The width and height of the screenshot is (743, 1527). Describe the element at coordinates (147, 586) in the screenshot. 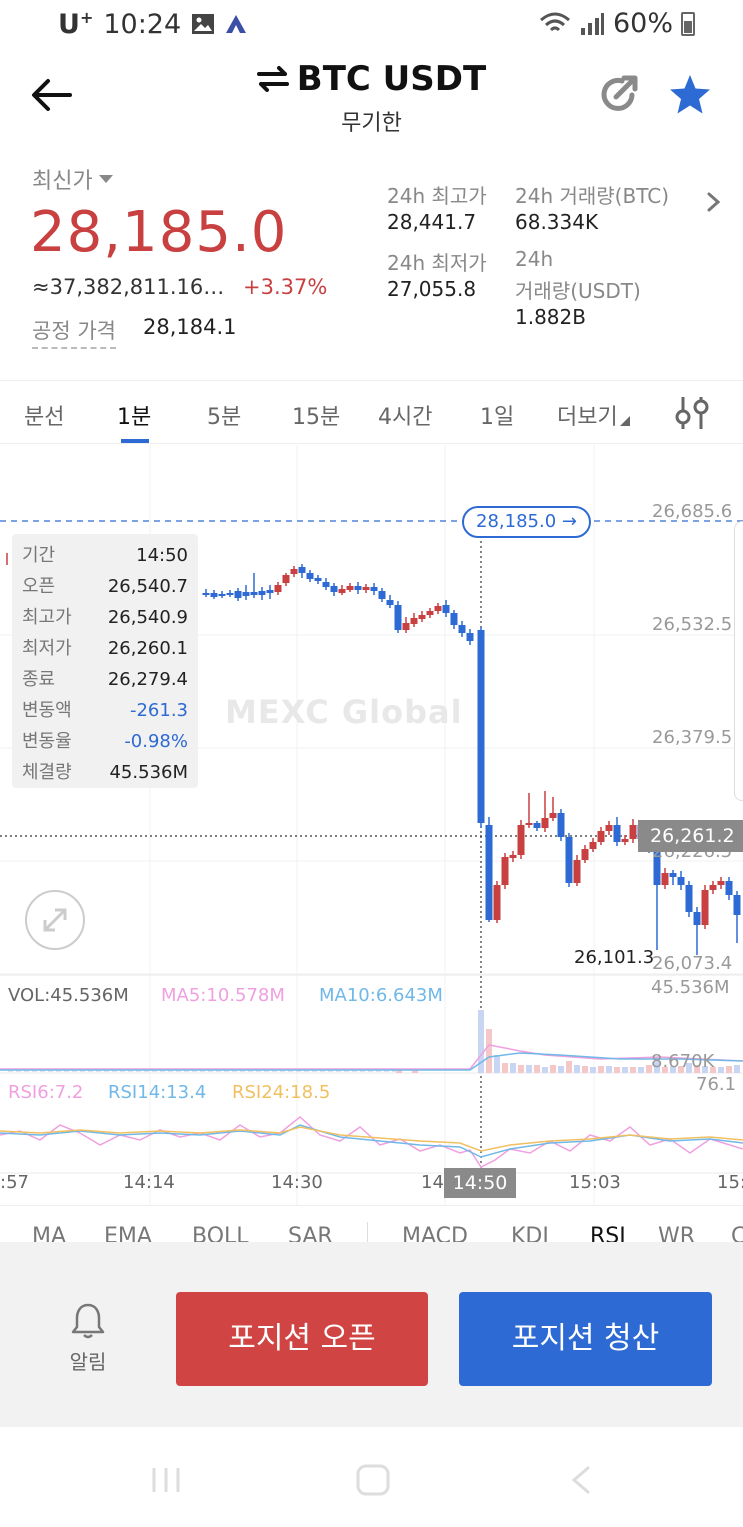

I see `tooltip-value: 26,540.7` at that location.